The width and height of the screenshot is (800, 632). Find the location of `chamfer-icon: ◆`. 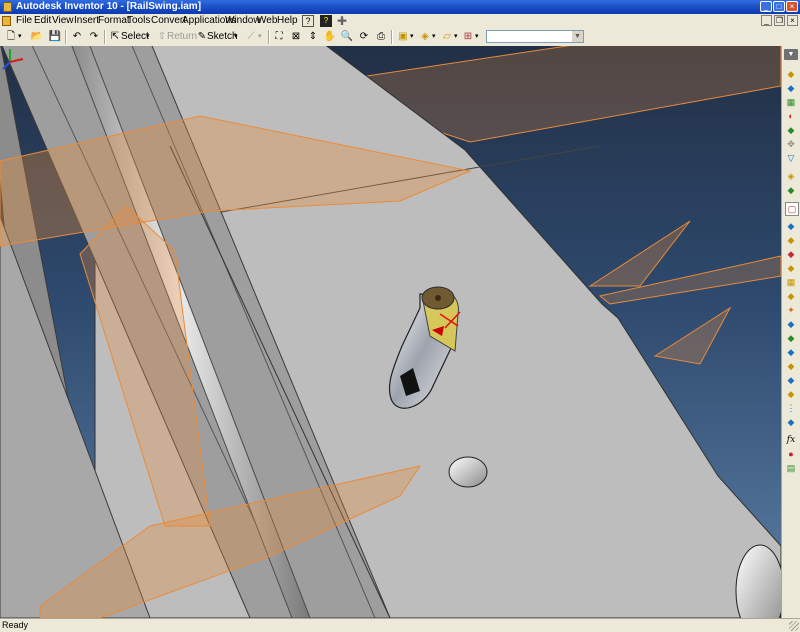

chamfer-icon: ◆ is located at coordinates (791, 254).